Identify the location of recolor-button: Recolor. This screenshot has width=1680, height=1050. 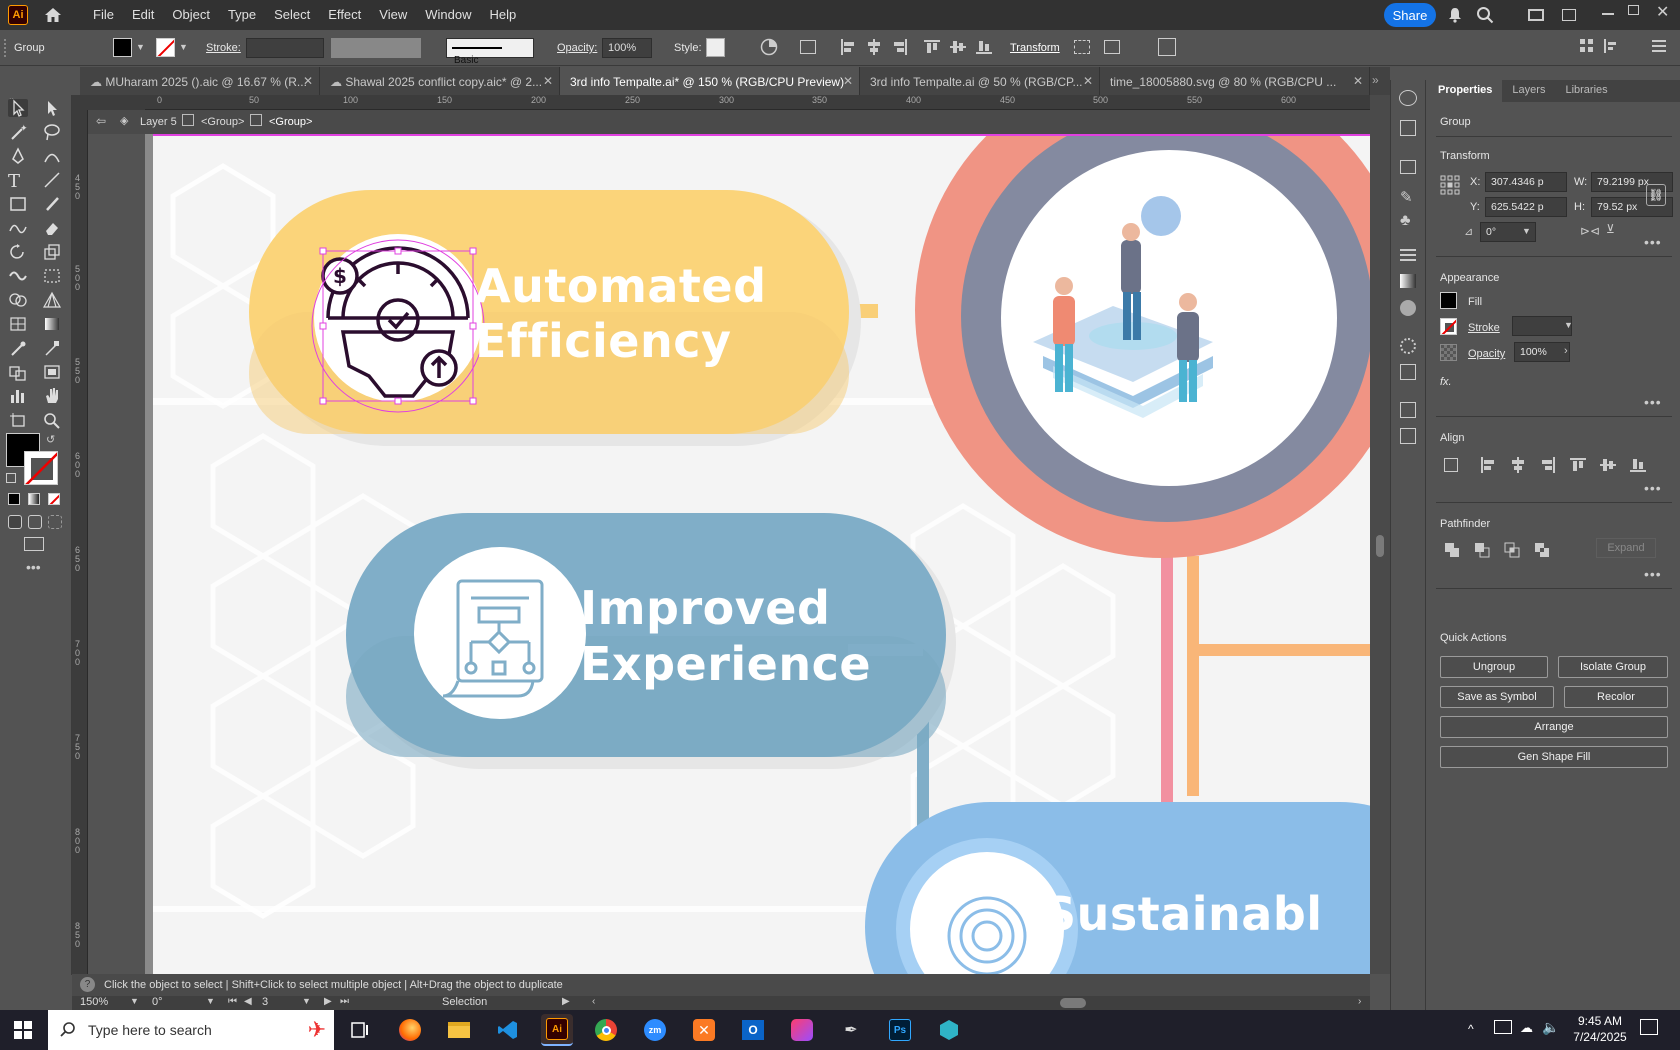
(1616, 697).